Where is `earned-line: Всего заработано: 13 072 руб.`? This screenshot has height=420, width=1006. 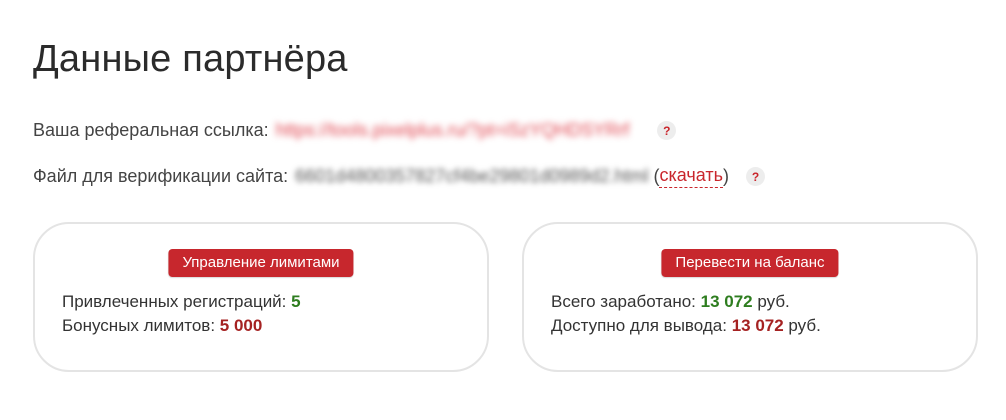 earned-line: Всего заработано: 13 072 руб. is located at coordinates (686, 302).